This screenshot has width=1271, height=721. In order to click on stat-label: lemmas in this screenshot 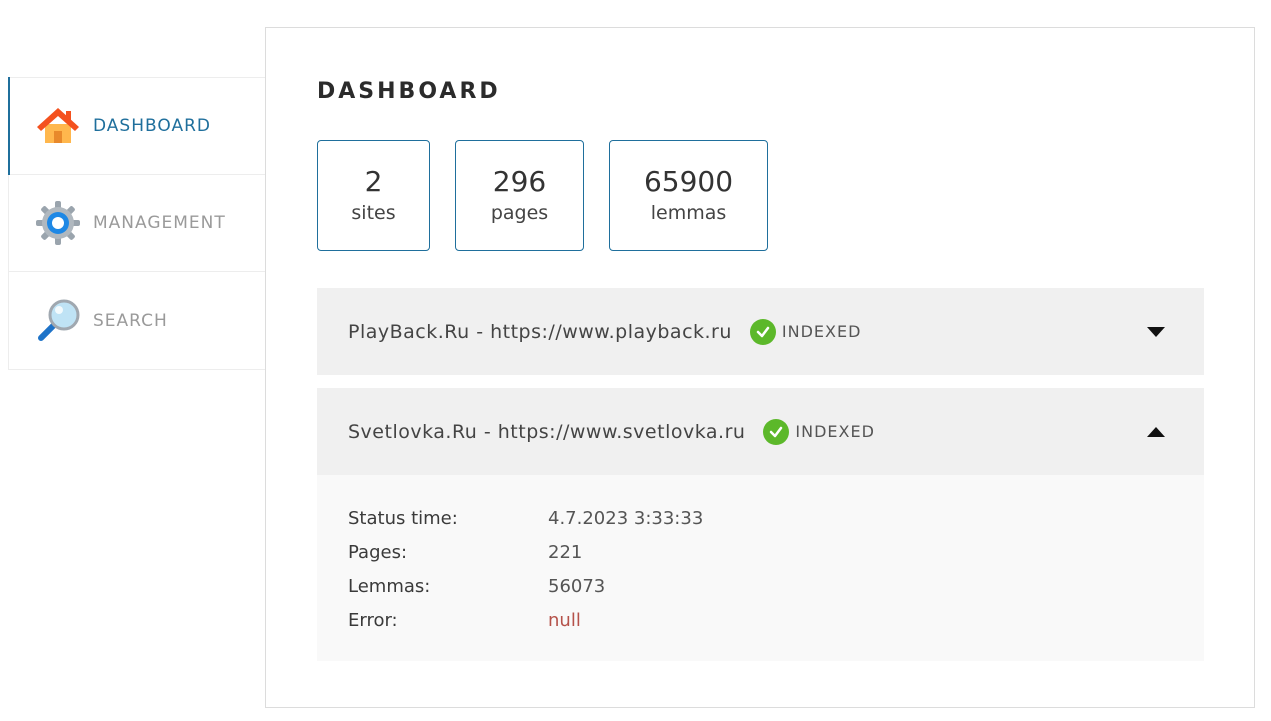, I will do `click(688, 212)`.